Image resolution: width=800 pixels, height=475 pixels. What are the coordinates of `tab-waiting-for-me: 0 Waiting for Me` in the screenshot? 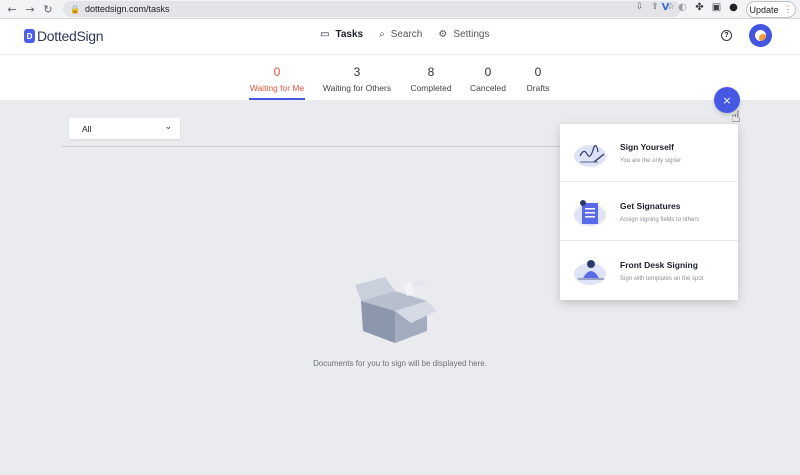 It's located at (277, 79).